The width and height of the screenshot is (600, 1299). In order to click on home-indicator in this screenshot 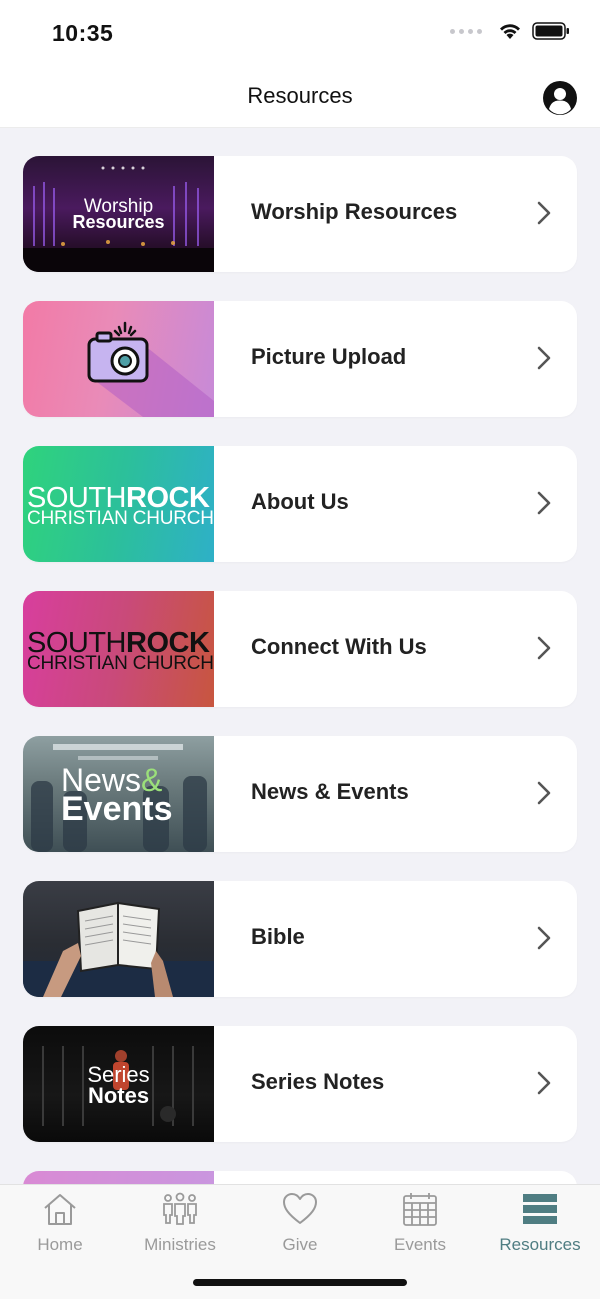, I will do `click(300, 1282)`.